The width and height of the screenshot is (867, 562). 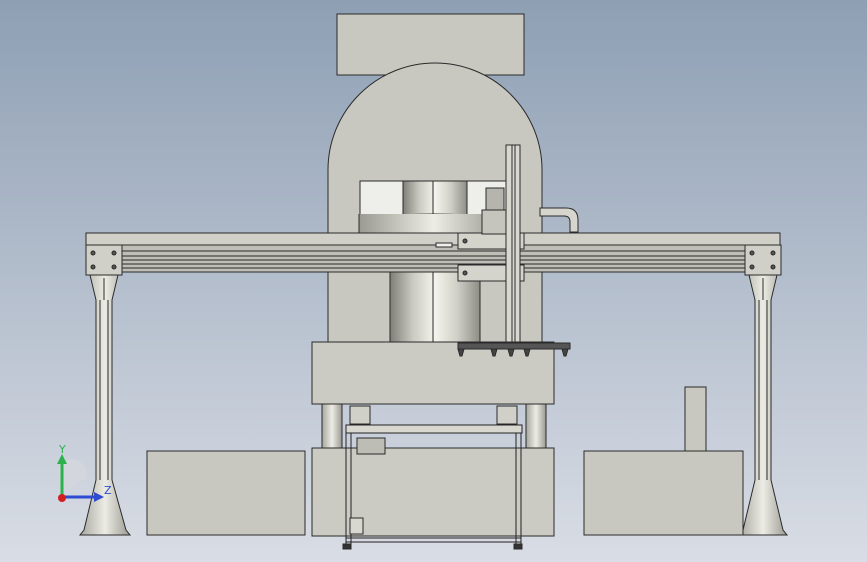 What do you see at coordinates (507, 415) in the screenshot?
I see `die-block-right` at bounding box center [507, 415].